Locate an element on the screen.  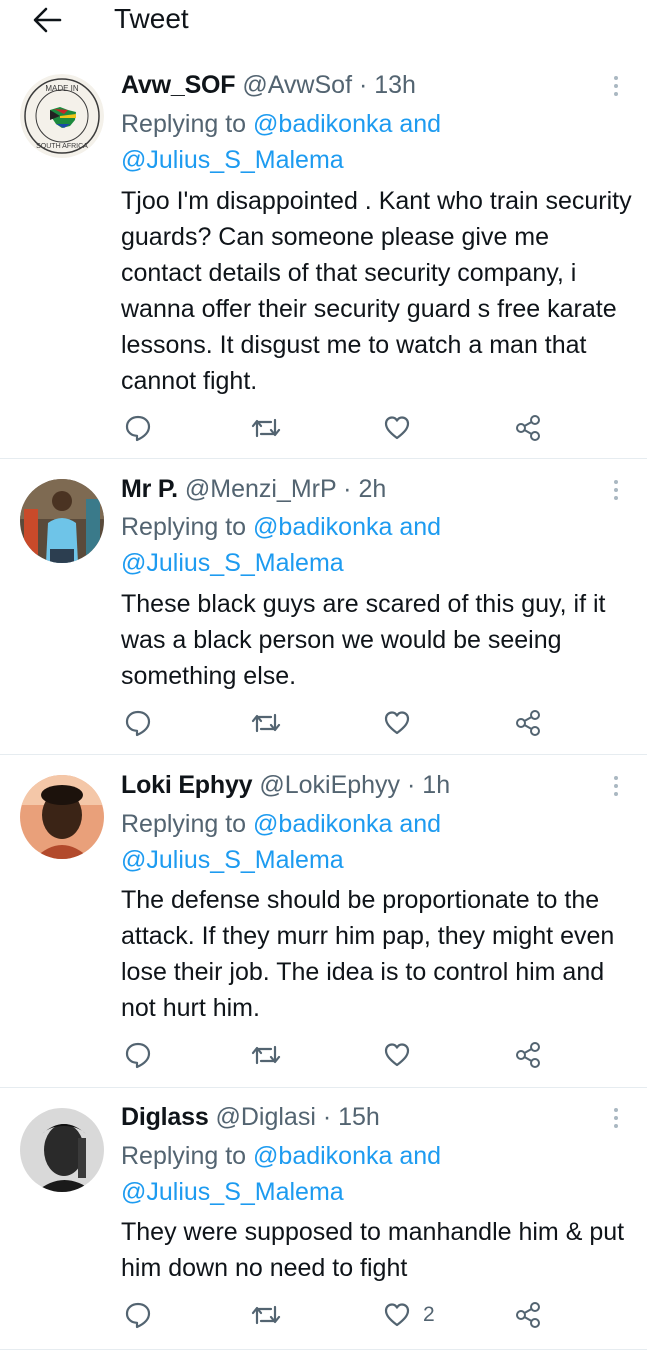
timestamp: 2h is located at coordinates (372, 489).